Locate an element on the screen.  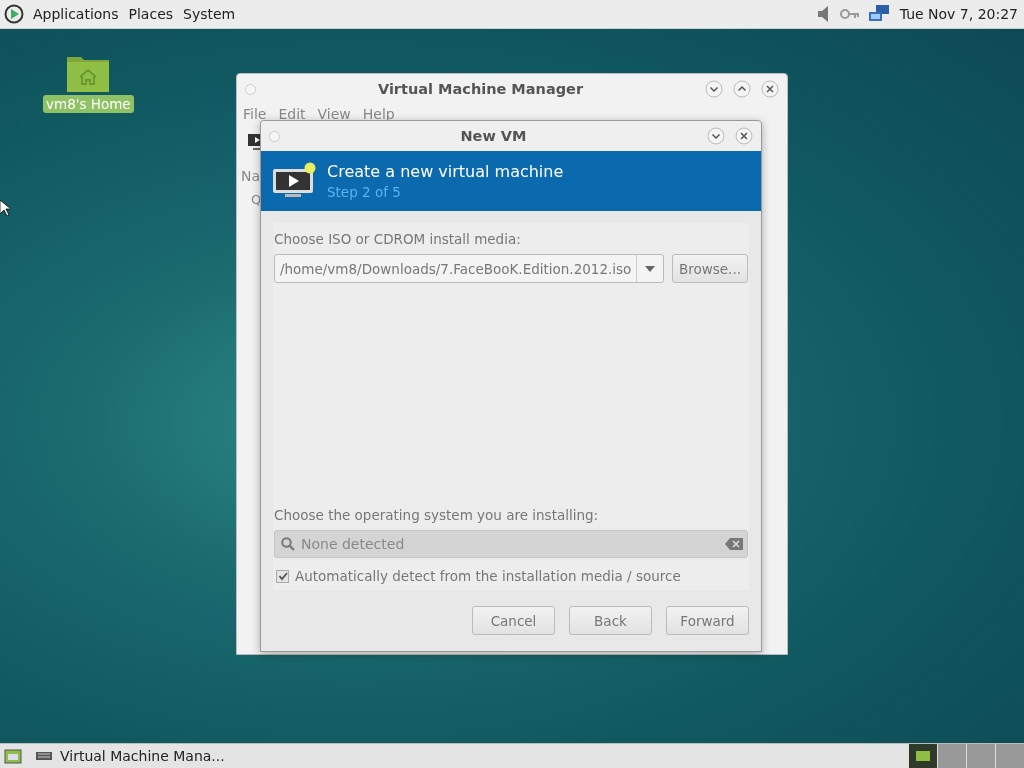
os-label: Choose the operating system you are installing: is located at coordinates (437, 515).